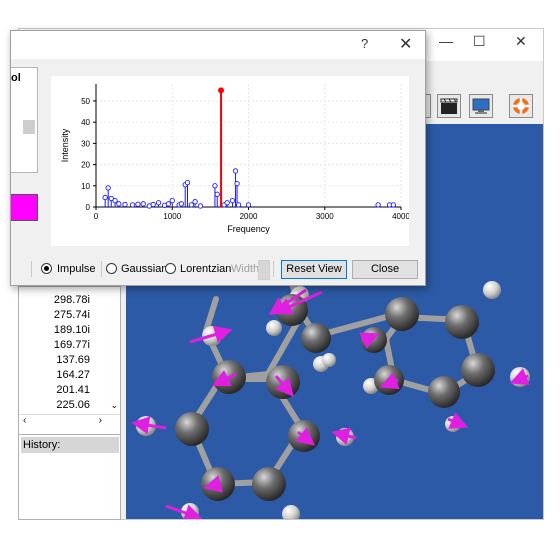  Describe the element at coordinates (73, 375) in the screenshot. I see `frequency-item: 164.27` at that location.